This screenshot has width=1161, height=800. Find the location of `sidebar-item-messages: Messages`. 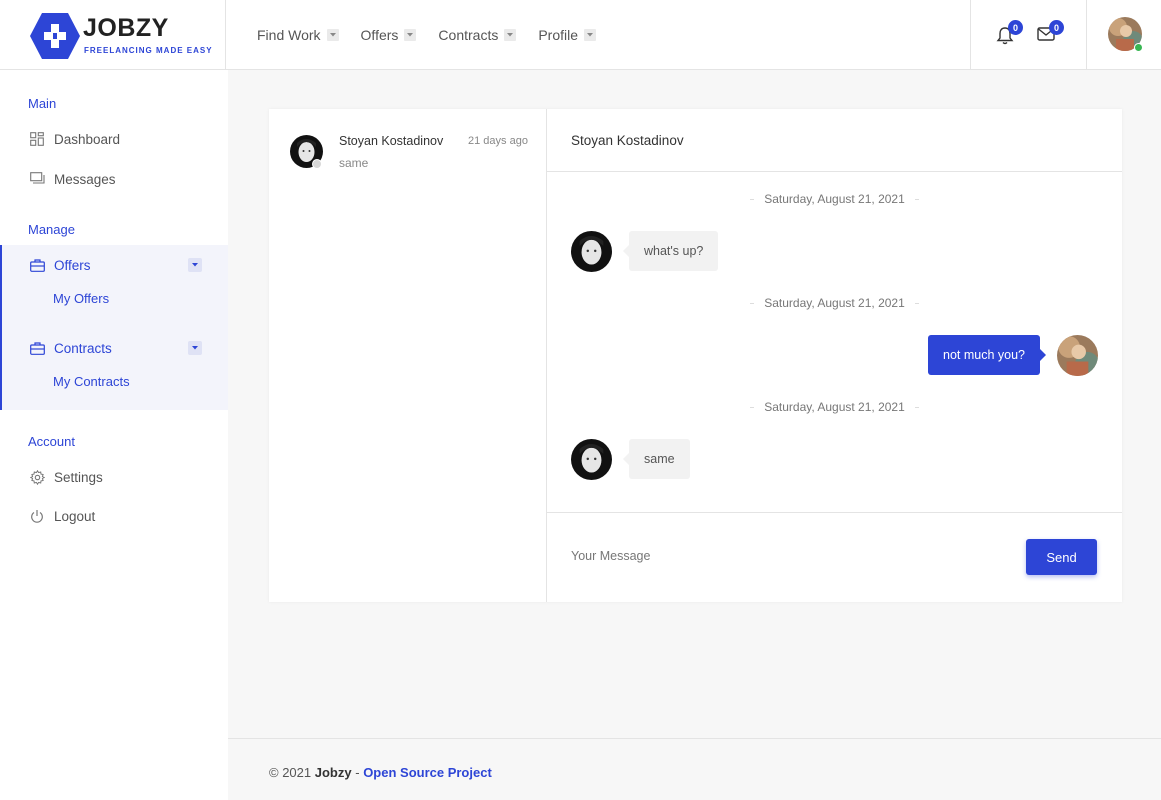

sidebar-item-messages: Messages is located at coordinates (72, 179).